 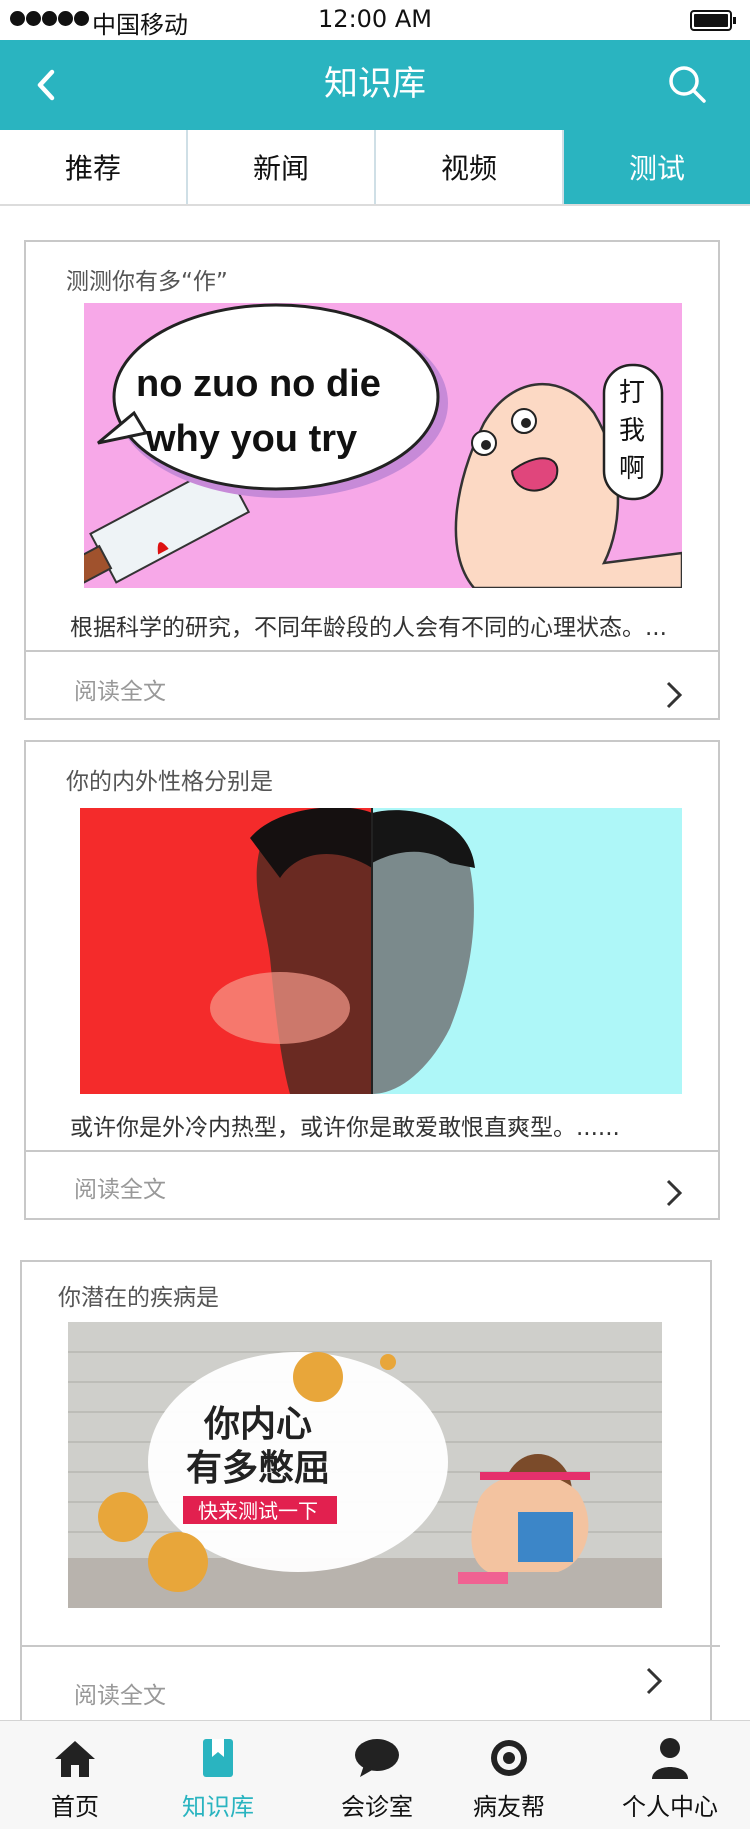 What do you see at coordinates (258, 1468) in the screenshot?
I see `headline-line-2: 有多憋屈` at bounding box center [258, 1468].